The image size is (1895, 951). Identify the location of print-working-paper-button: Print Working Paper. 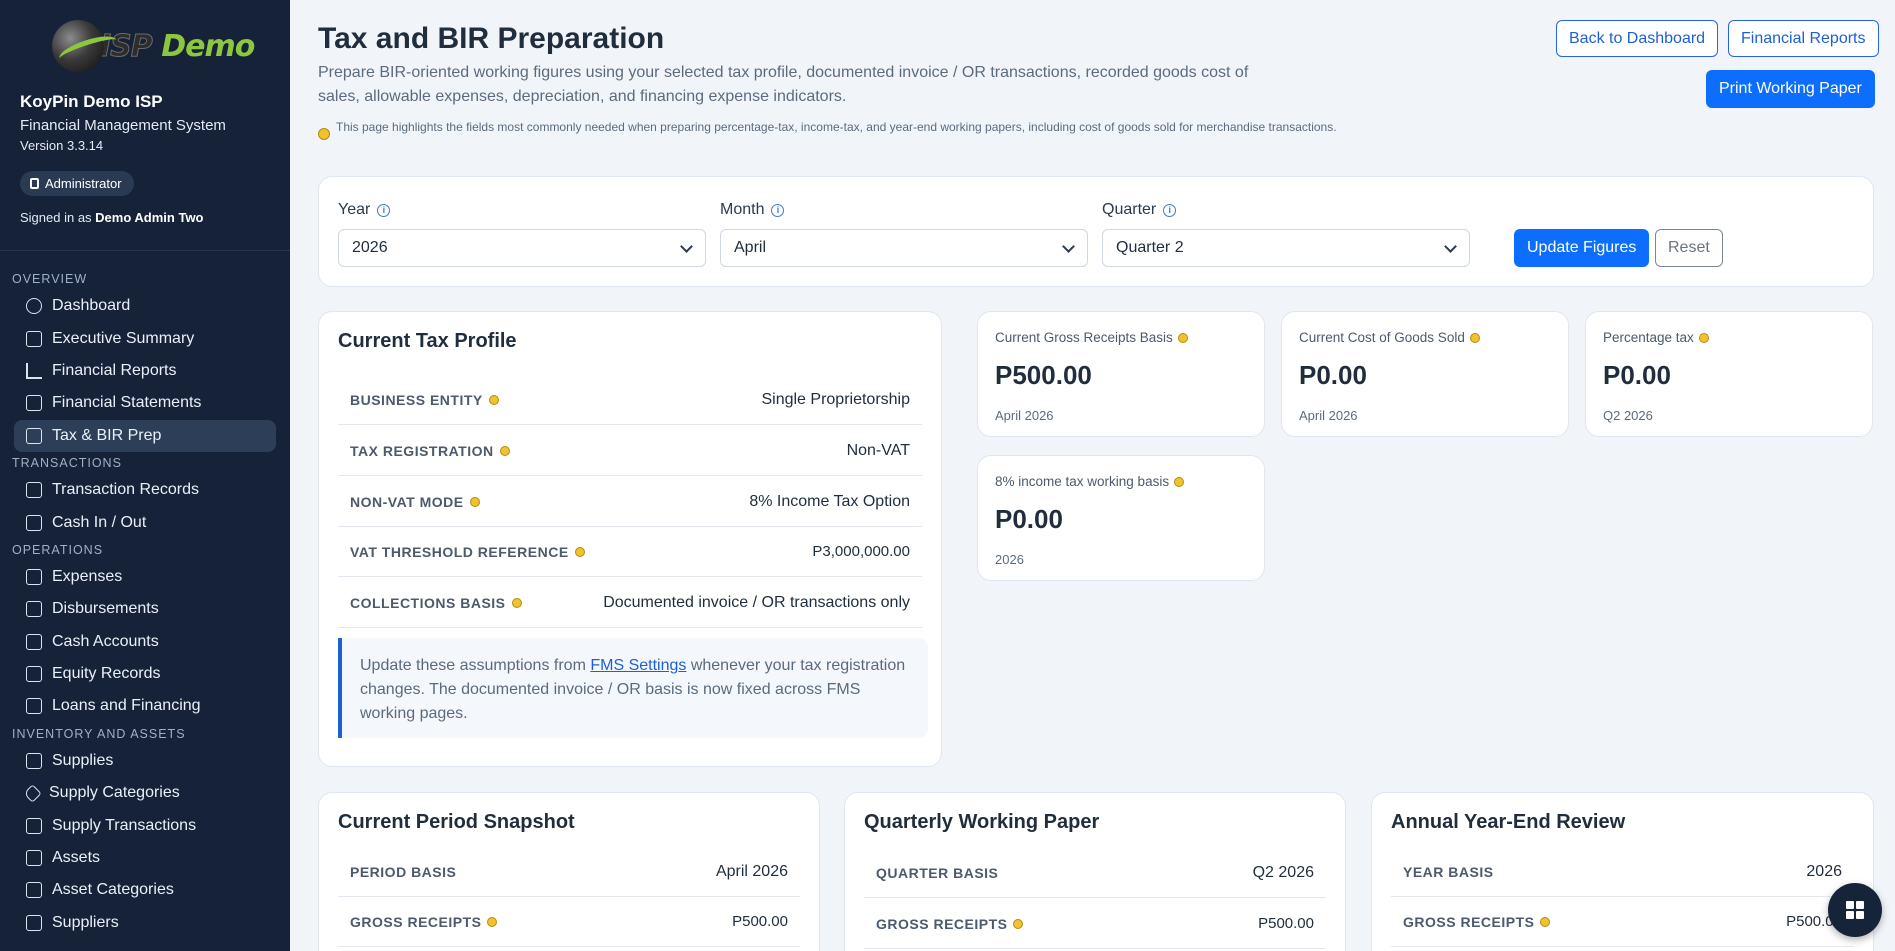
(1790, 89).